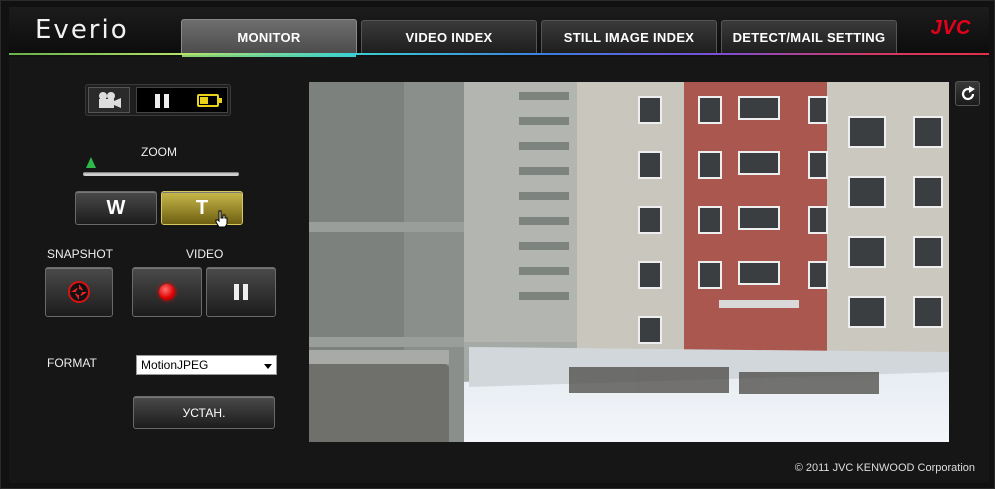  Describe the element at coordinates (209, 100) in the screenshot. I see `battery-icon` at that location.